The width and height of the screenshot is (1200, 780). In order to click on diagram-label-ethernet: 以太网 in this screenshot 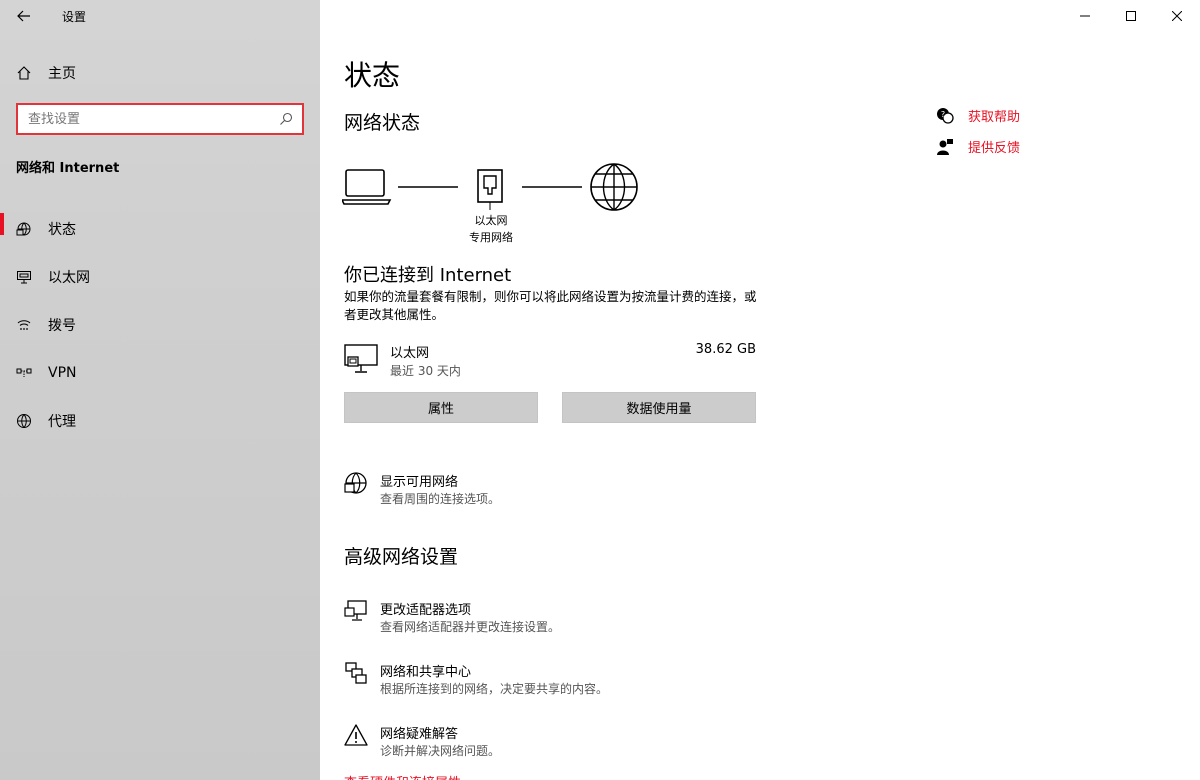, I will do `click(491, 220)`.